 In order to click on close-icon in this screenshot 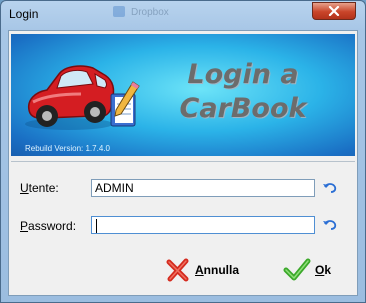, I will do `click(334, 11)`.